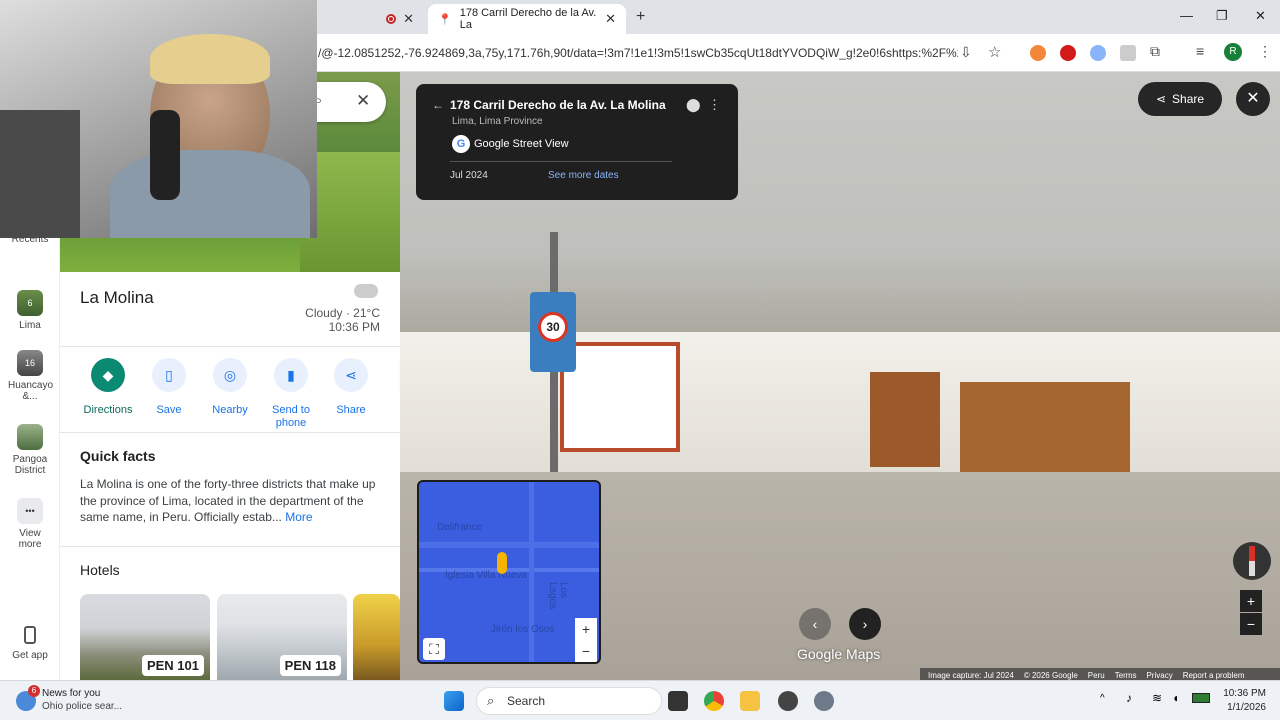  Describe the element at coordinates (750, 701) in the screenshot. I see `file-explorer-icon` at that location.